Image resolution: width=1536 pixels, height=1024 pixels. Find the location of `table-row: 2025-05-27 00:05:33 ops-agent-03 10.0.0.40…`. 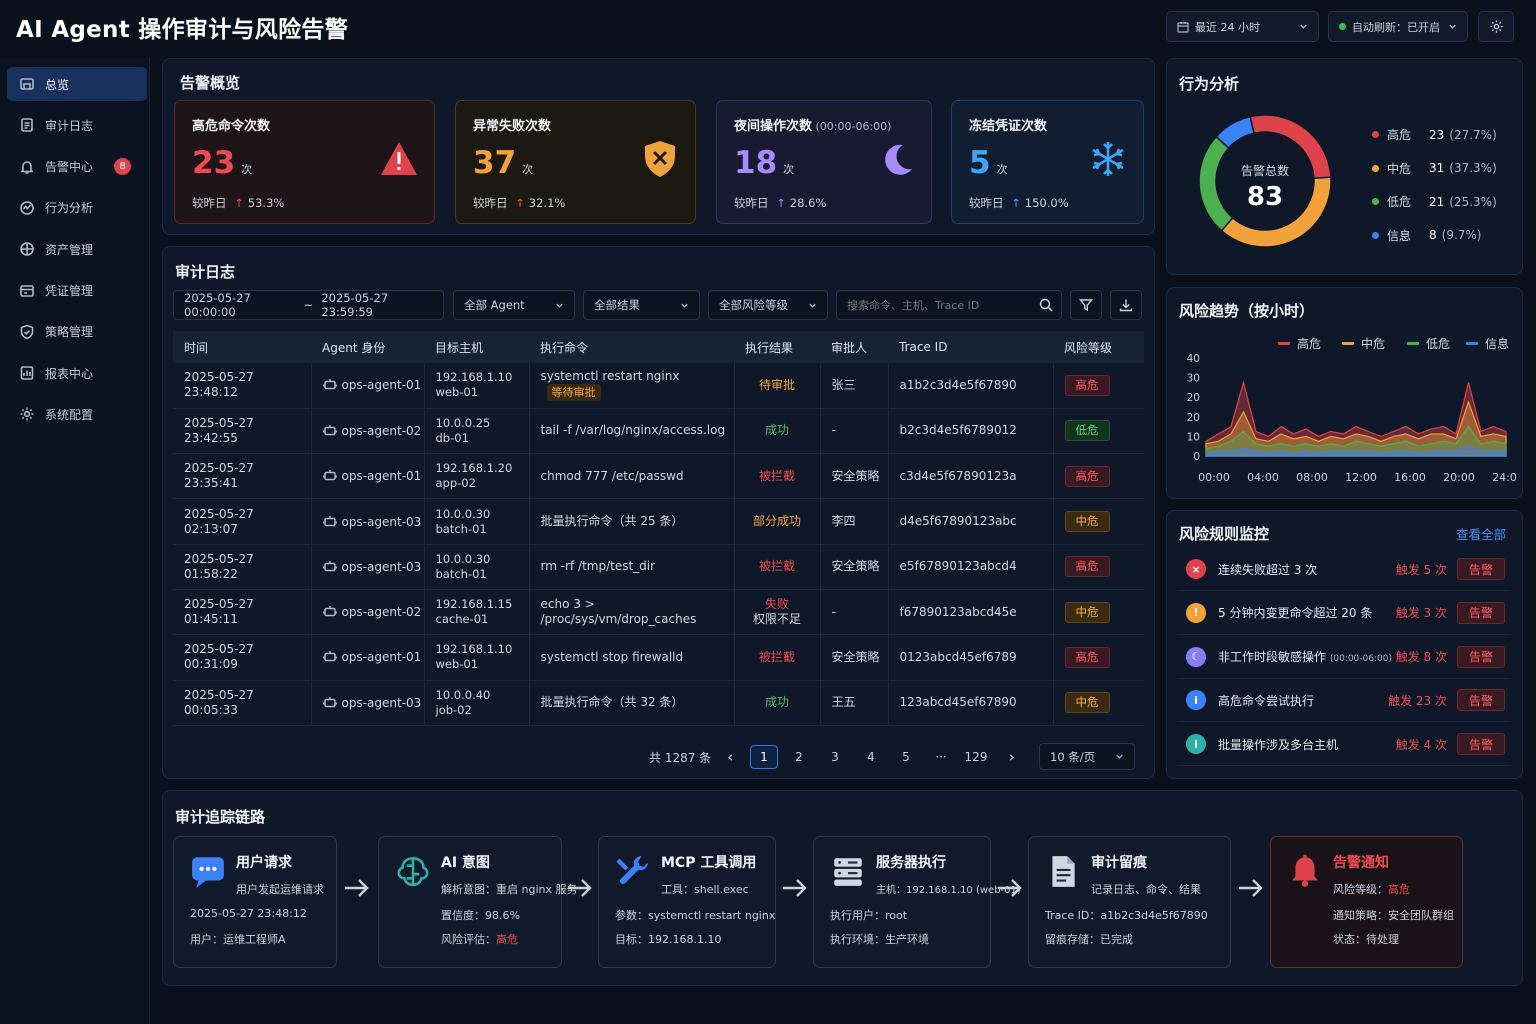

table-row: 2025-05-27 00:05:33 ops-agent-03 10.0.0.40… is located at coordinates (658, 703).